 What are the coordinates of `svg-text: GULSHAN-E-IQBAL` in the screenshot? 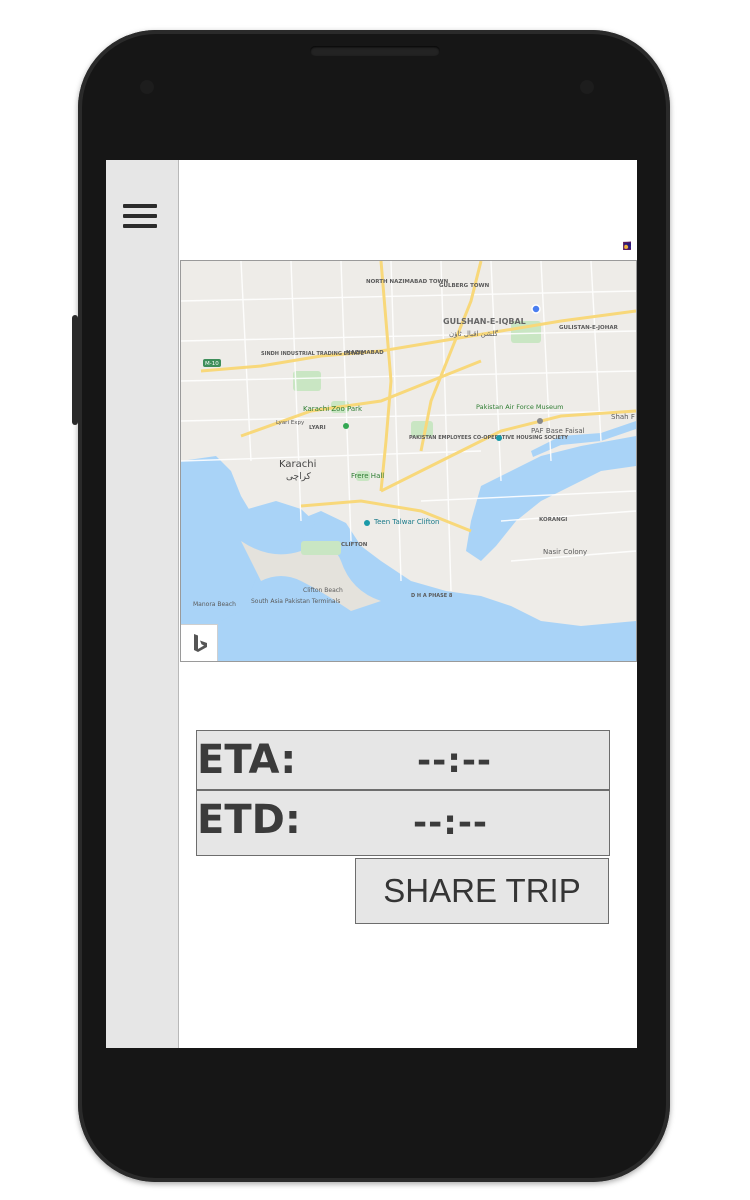 It's located at (484, 321).